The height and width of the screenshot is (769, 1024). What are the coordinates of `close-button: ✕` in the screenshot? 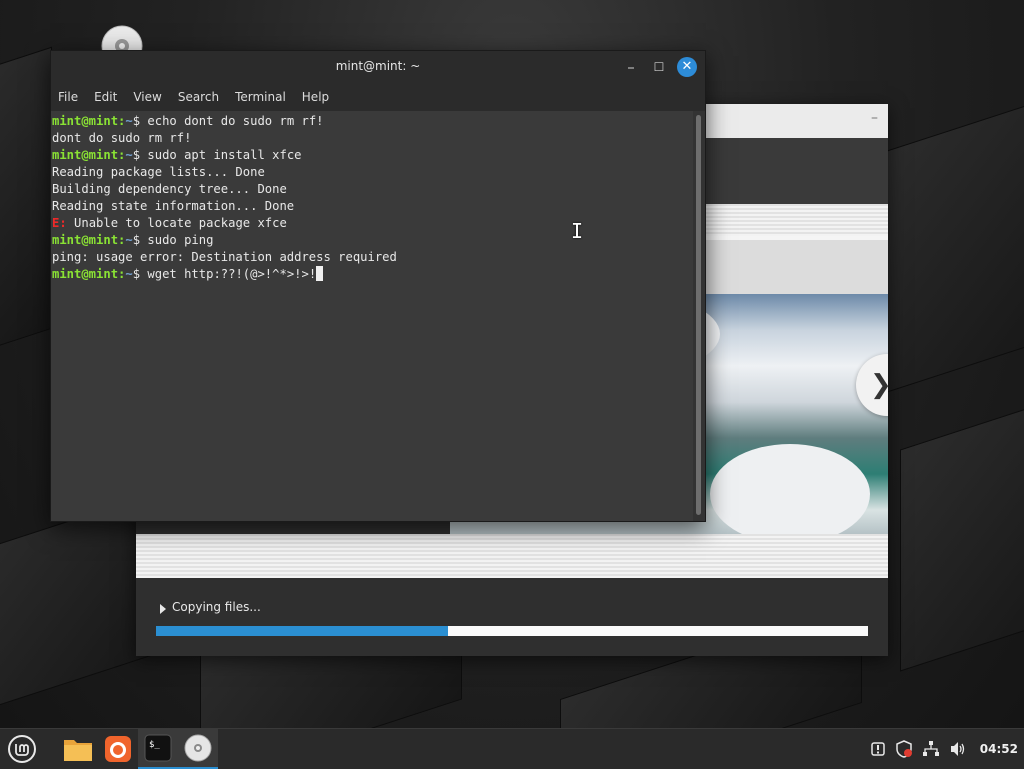 It's located at (687, 67).